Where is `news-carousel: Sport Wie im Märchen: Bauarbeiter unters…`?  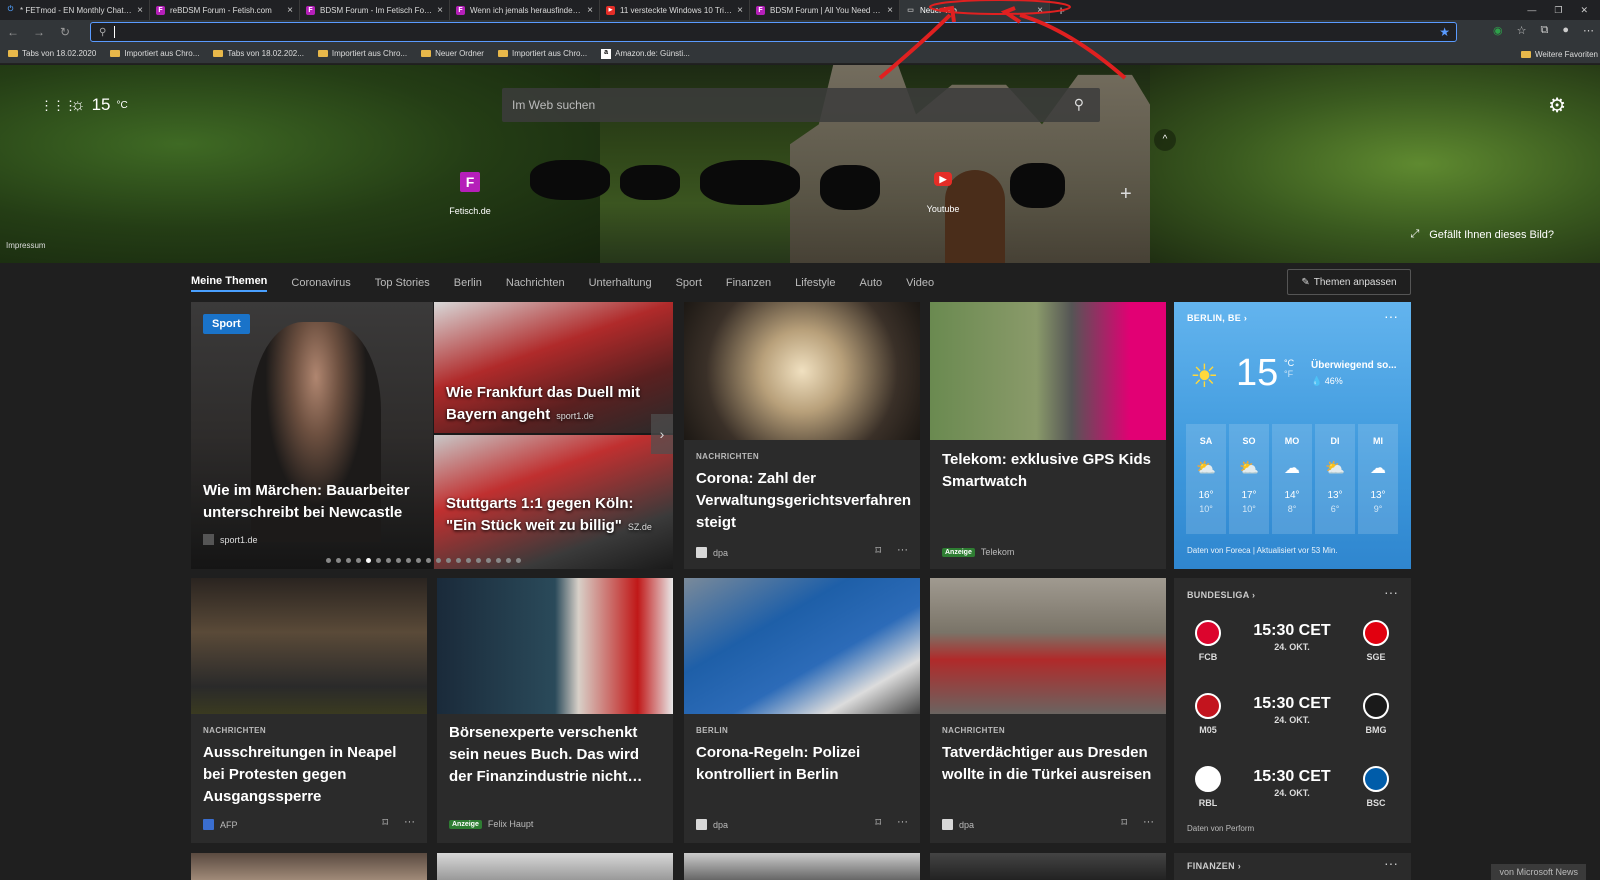
news-carousel: Sport Wie im Märchen: Bauarbeiter unters… is located at coordinates (432, 435).